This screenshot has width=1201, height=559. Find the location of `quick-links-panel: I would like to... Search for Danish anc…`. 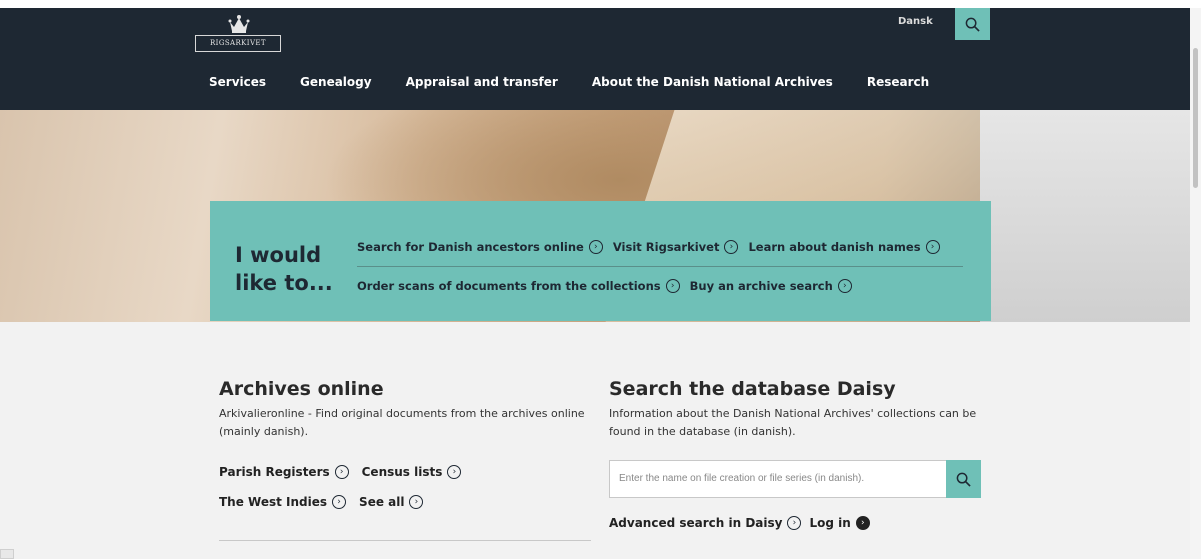

quick-links-panel: I would like to... Search for Danish anc… is located at coordinates (600, 261).